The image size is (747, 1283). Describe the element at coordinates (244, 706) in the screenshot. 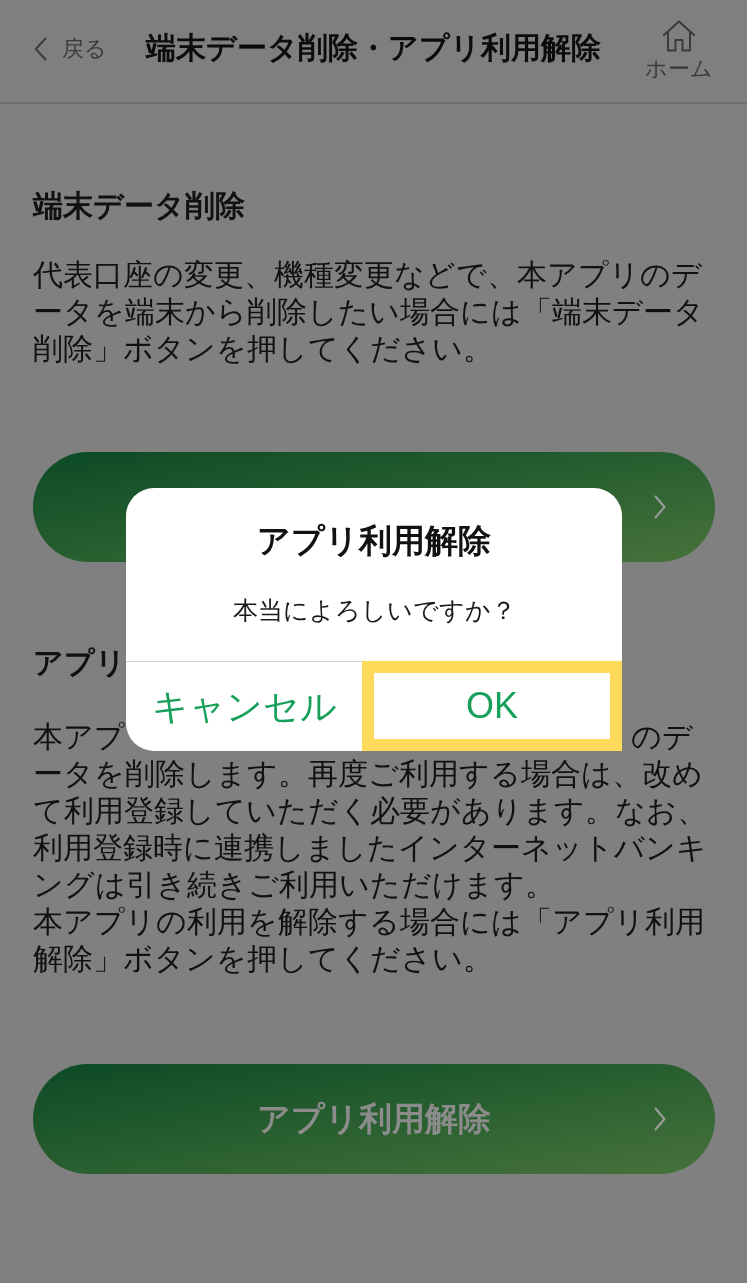

I see `cancel-button: キャンセル` at that location.